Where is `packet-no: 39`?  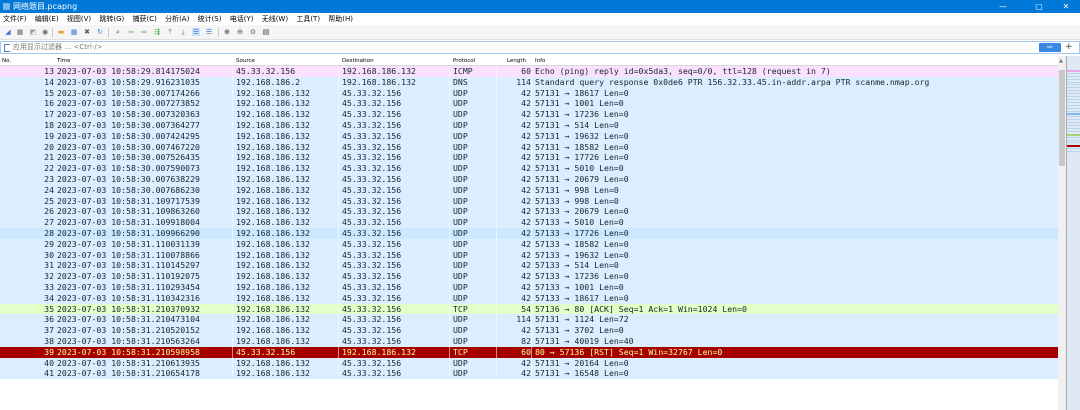
packet-no: 39 is located at coordinates (49, 351).